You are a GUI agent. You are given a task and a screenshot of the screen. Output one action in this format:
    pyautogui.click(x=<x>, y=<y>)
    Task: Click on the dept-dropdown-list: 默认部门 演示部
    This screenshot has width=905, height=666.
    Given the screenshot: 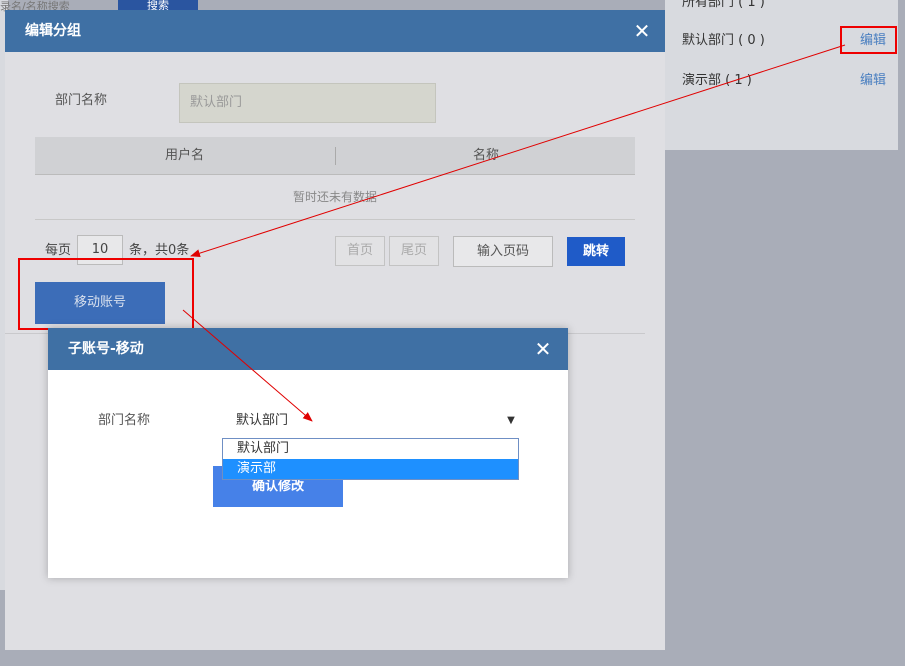 What is the action you would take?
    pyautogui.click(x=370, y=459)
    